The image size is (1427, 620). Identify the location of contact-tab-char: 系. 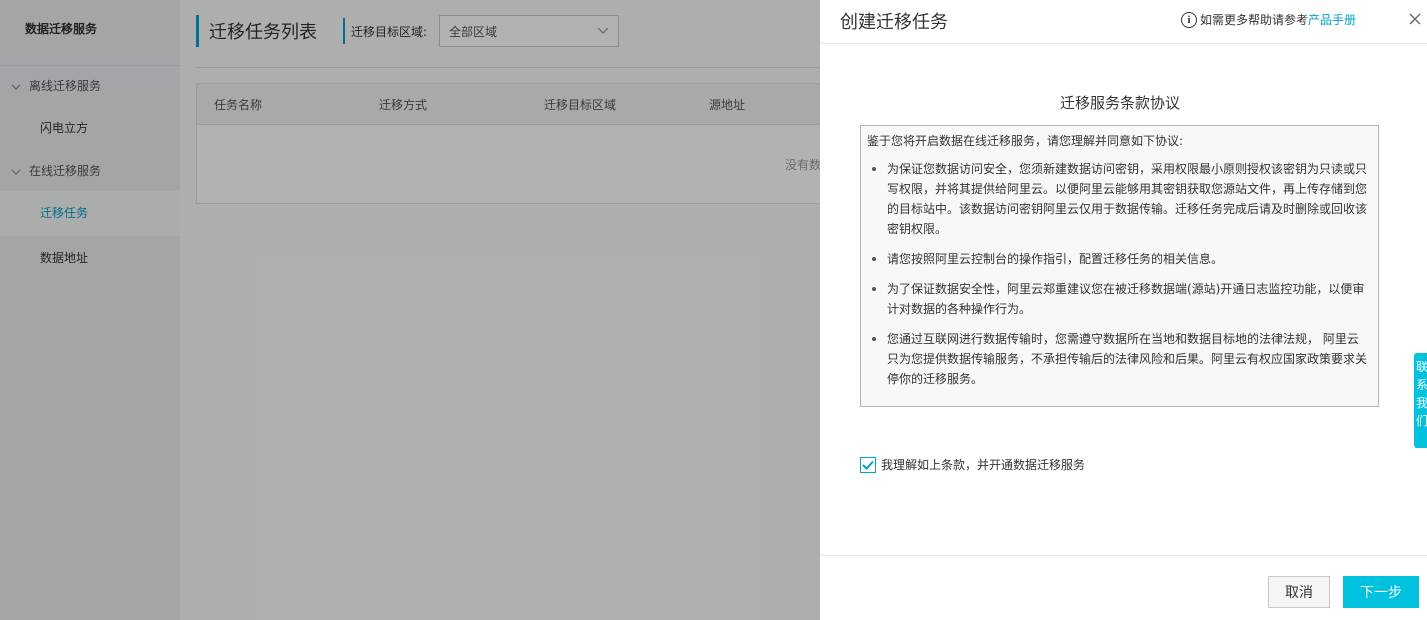
(1421, 385).